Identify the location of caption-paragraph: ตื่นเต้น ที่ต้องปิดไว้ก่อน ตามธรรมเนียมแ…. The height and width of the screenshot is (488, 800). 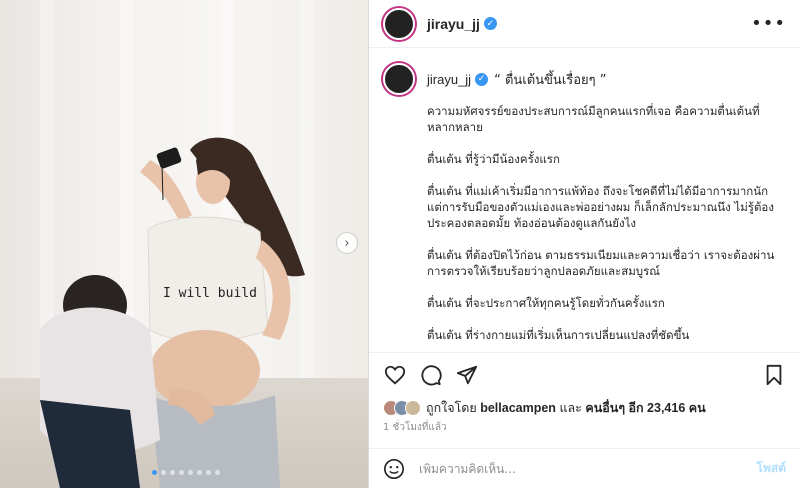
(601, 263).